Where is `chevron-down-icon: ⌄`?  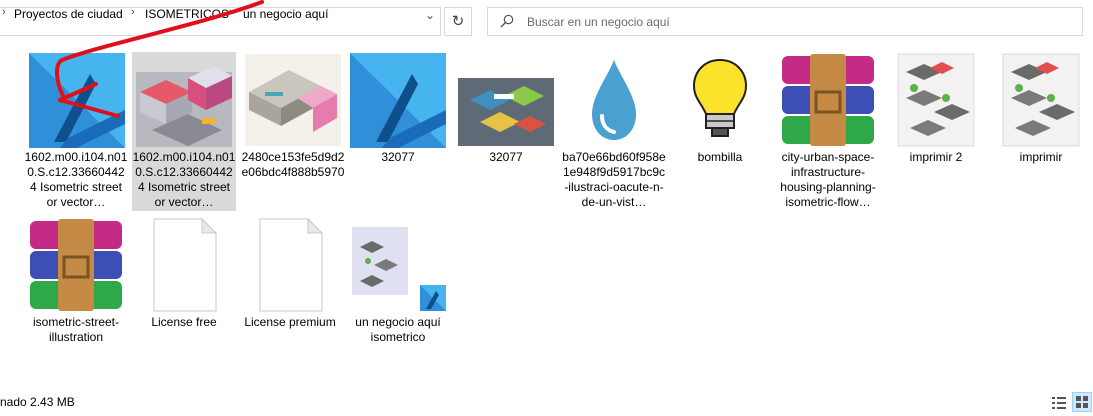
chevron-down-icon: ⌄ is located at coordinates (430, 18).